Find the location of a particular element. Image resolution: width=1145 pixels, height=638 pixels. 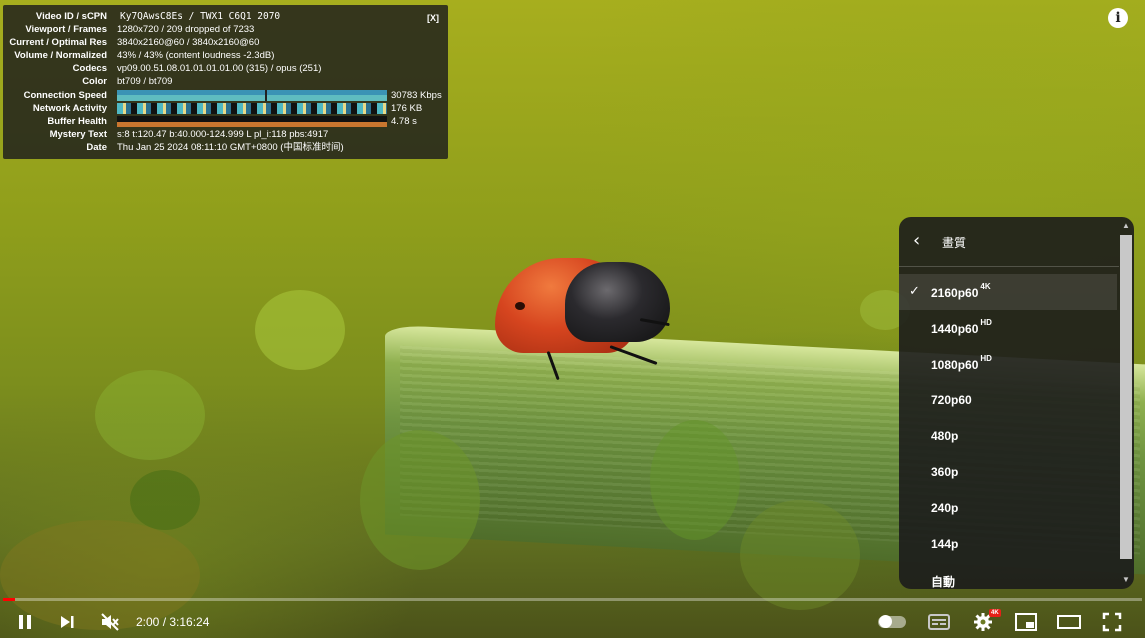

stats-value: bt709 / bt709 is located at coordinates (145, 81).